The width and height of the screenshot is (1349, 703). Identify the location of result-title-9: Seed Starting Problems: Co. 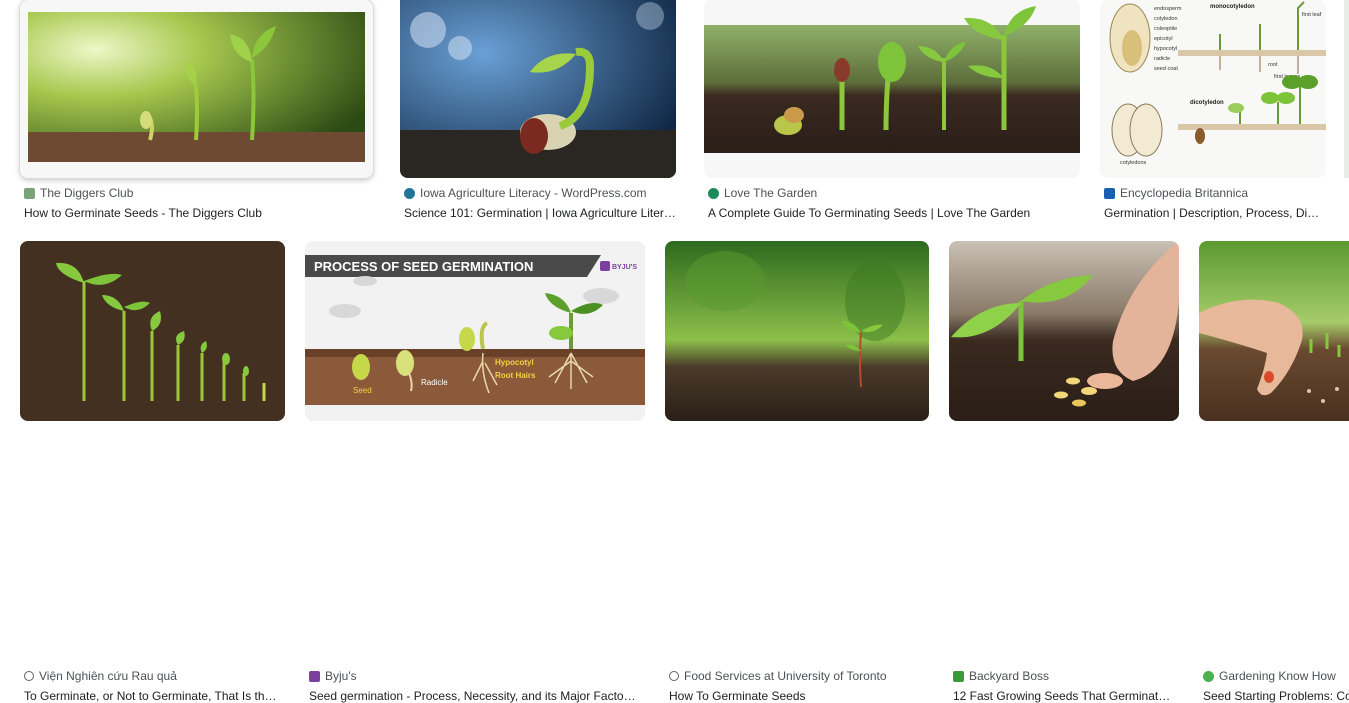
(1276, 696).